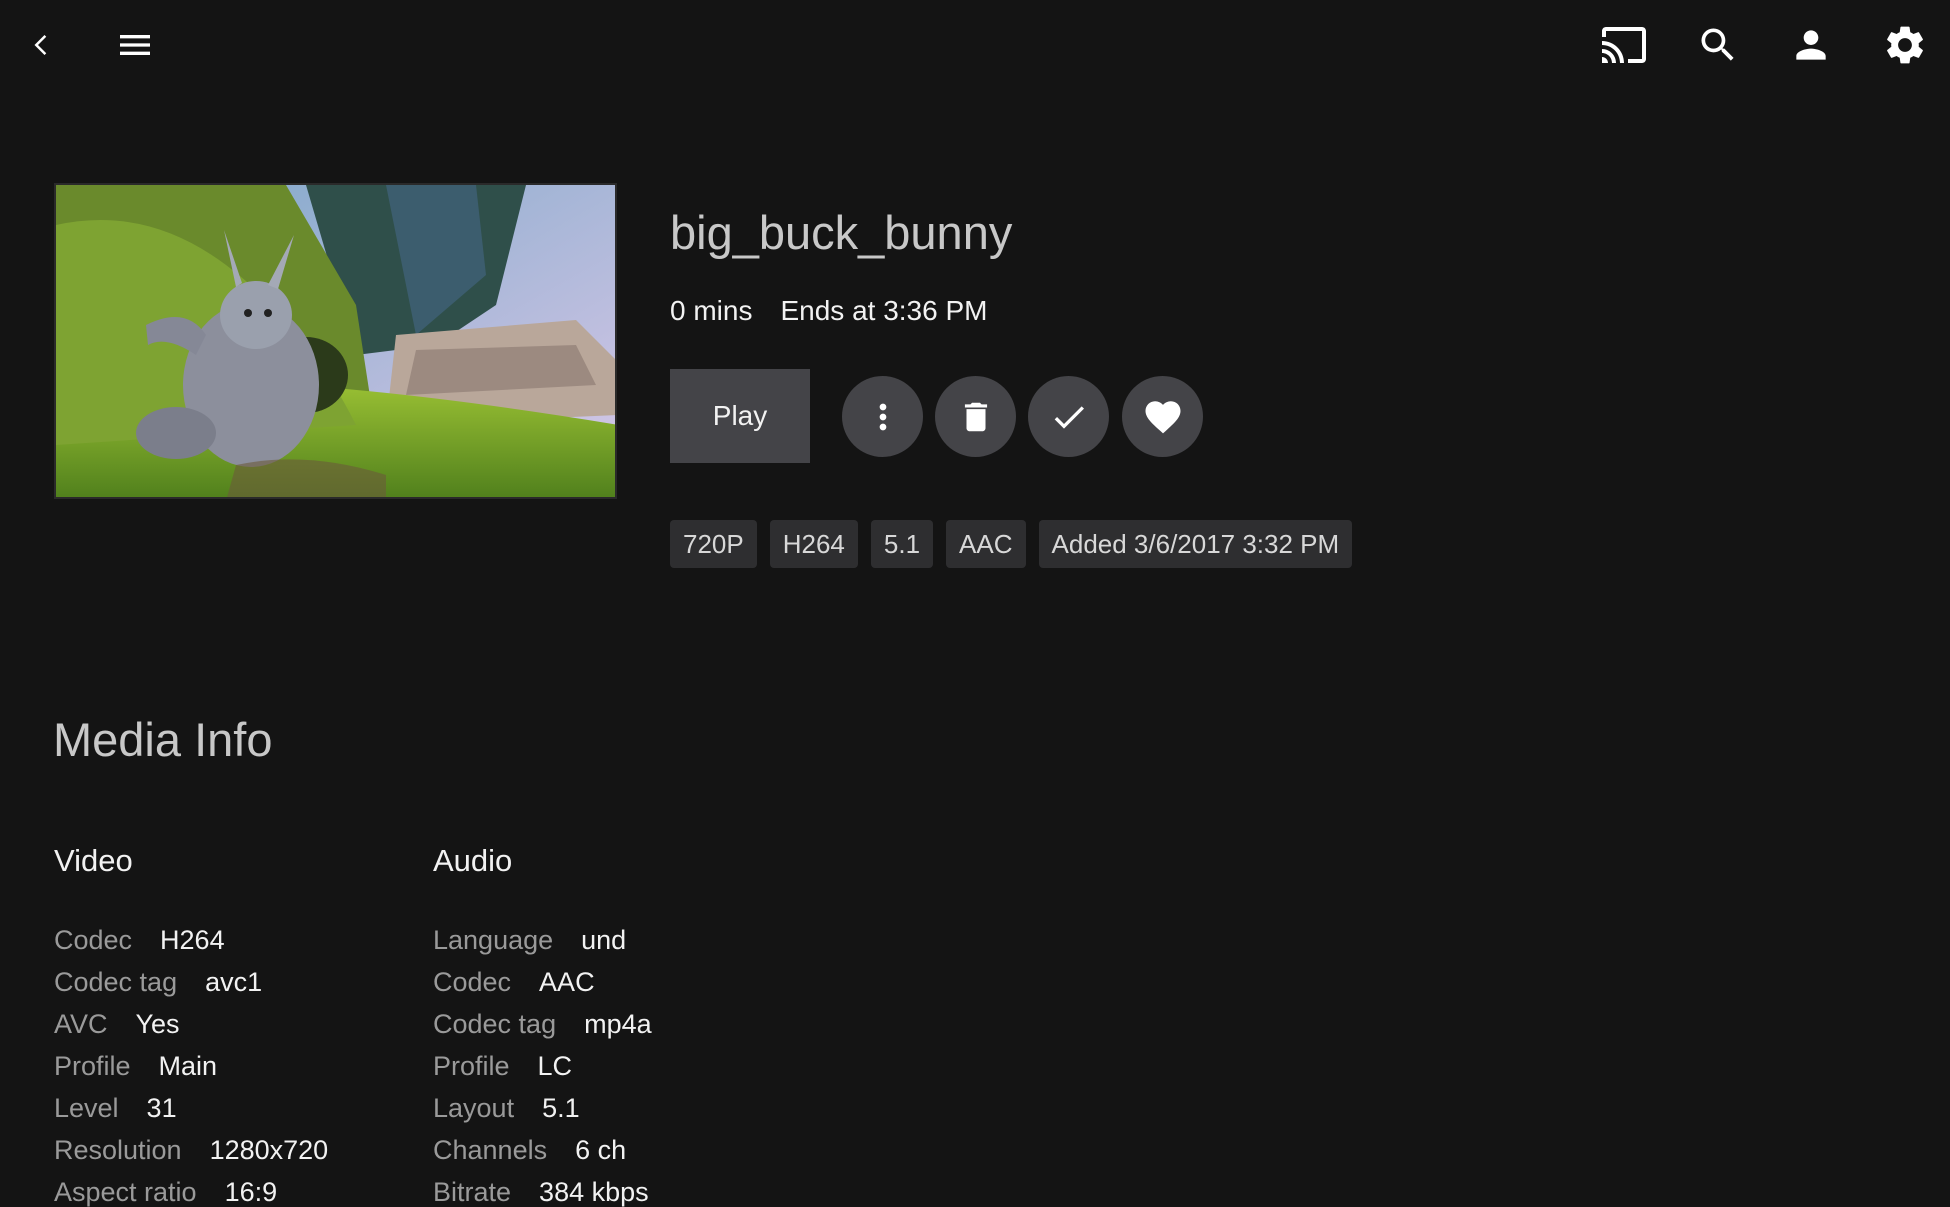  What do you see at coordinates (561, 1108) in the screenshot?
I see `info-value: 5.1` at bounding box center [561, 1108].